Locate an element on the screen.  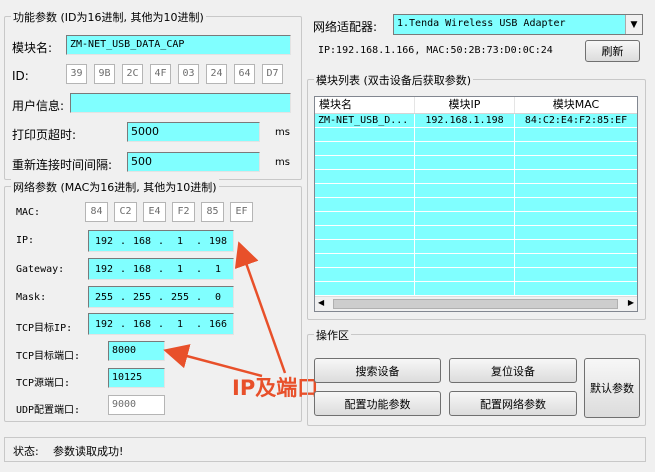
scrollbar-thumb is located at coordinates (475, 304).